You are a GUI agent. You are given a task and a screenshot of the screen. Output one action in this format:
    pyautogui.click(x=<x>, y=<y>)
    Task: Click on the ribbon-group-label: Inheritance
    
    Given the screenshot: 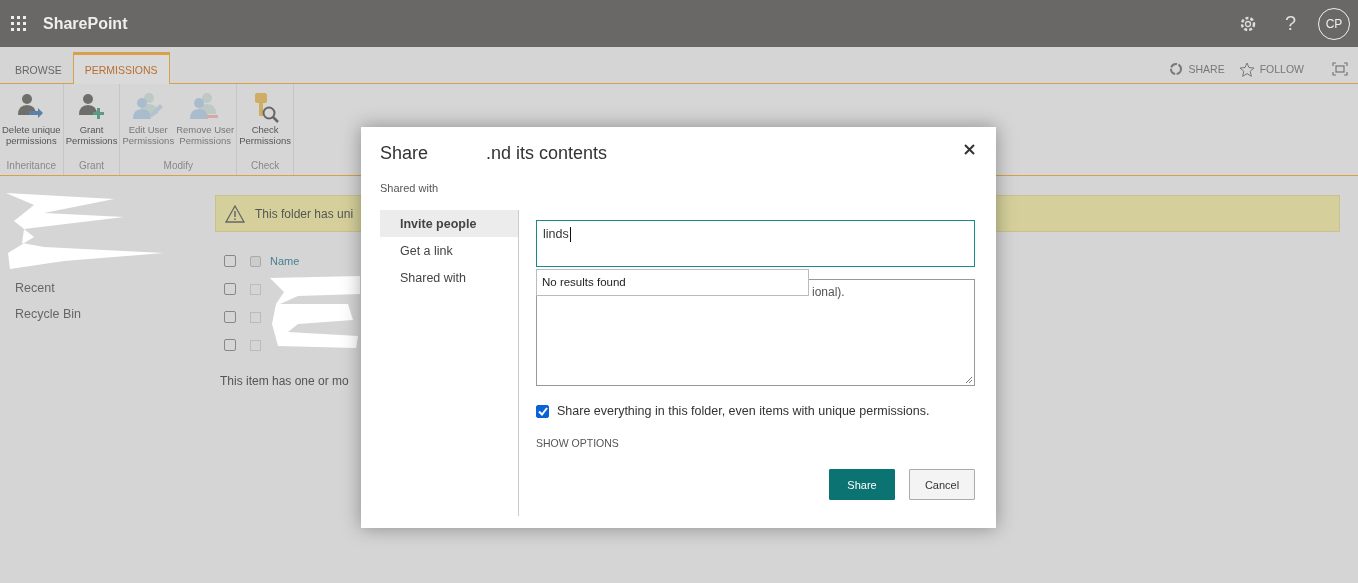 What is the action you would take?
    pyautogui.click(x=31, y=166)
    